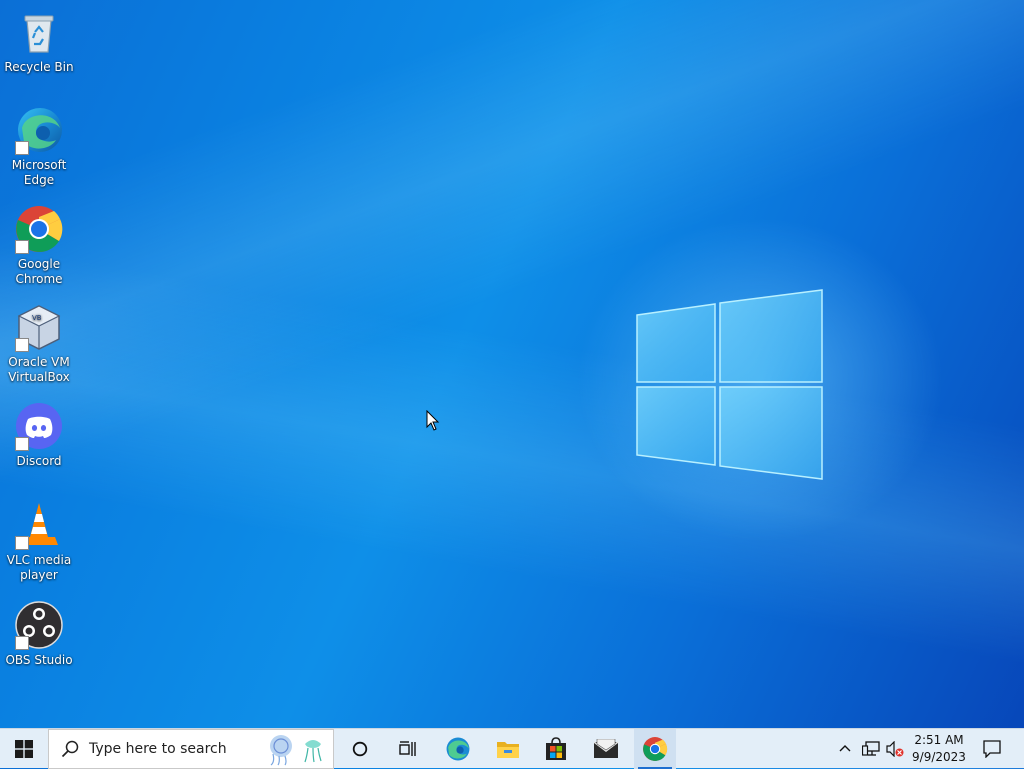 The width and height of the screenshot is (1024, 769). What do you see at coordinates (158, 749) in the screenshot?
I see `search-placeholder: Type here to search` at bounding box center [158, 749].